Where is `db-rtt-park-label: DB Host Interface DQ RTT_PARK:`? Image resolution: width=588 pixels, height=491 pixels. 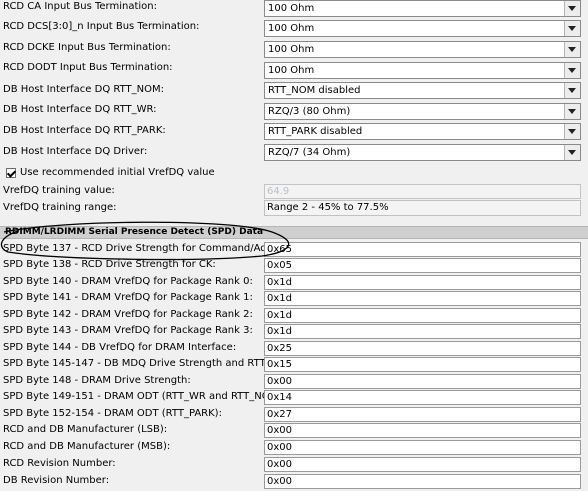 db-rtt-park-label: DB Host Interface DQ RTT_PARK: is located at coordinates (84, 130).